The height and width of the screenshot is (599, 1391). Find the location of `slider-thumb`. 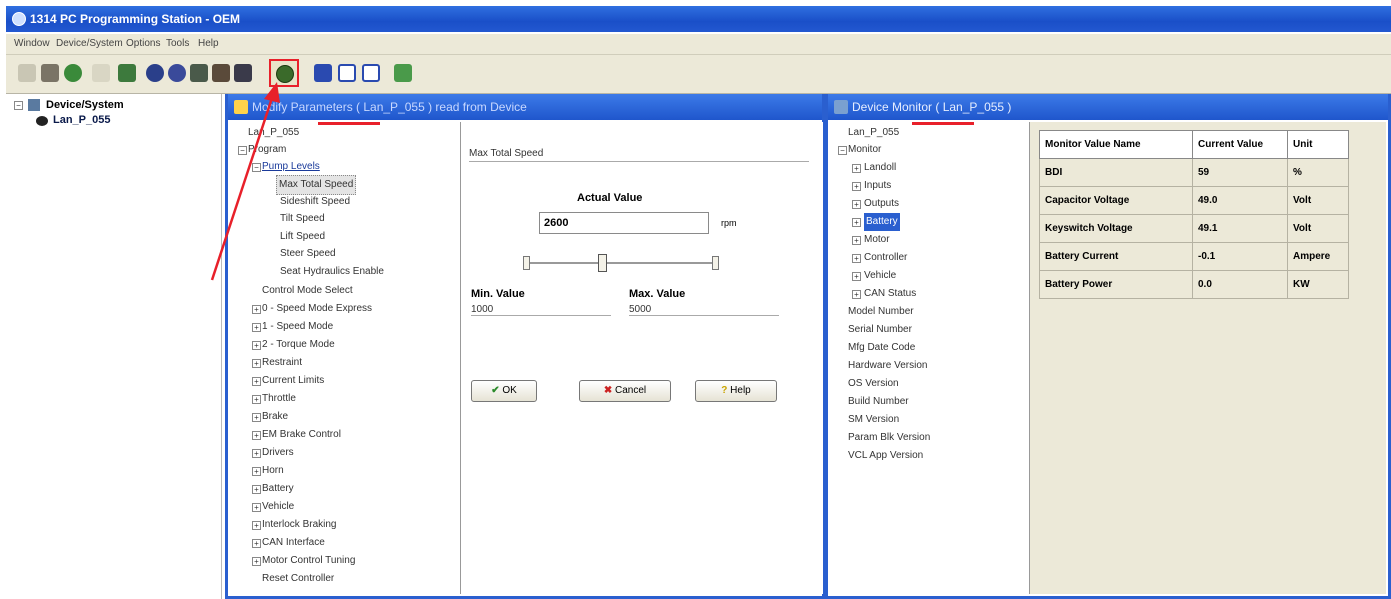

slider-thumb is located at coordinates (602, 263).